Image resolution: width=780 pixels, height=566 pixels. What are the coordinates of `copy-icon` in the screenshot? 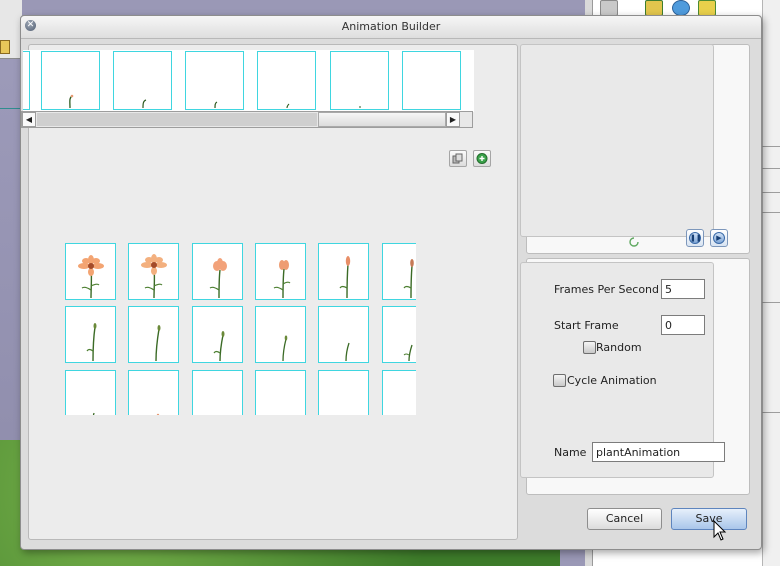 It's located at (457, 158).